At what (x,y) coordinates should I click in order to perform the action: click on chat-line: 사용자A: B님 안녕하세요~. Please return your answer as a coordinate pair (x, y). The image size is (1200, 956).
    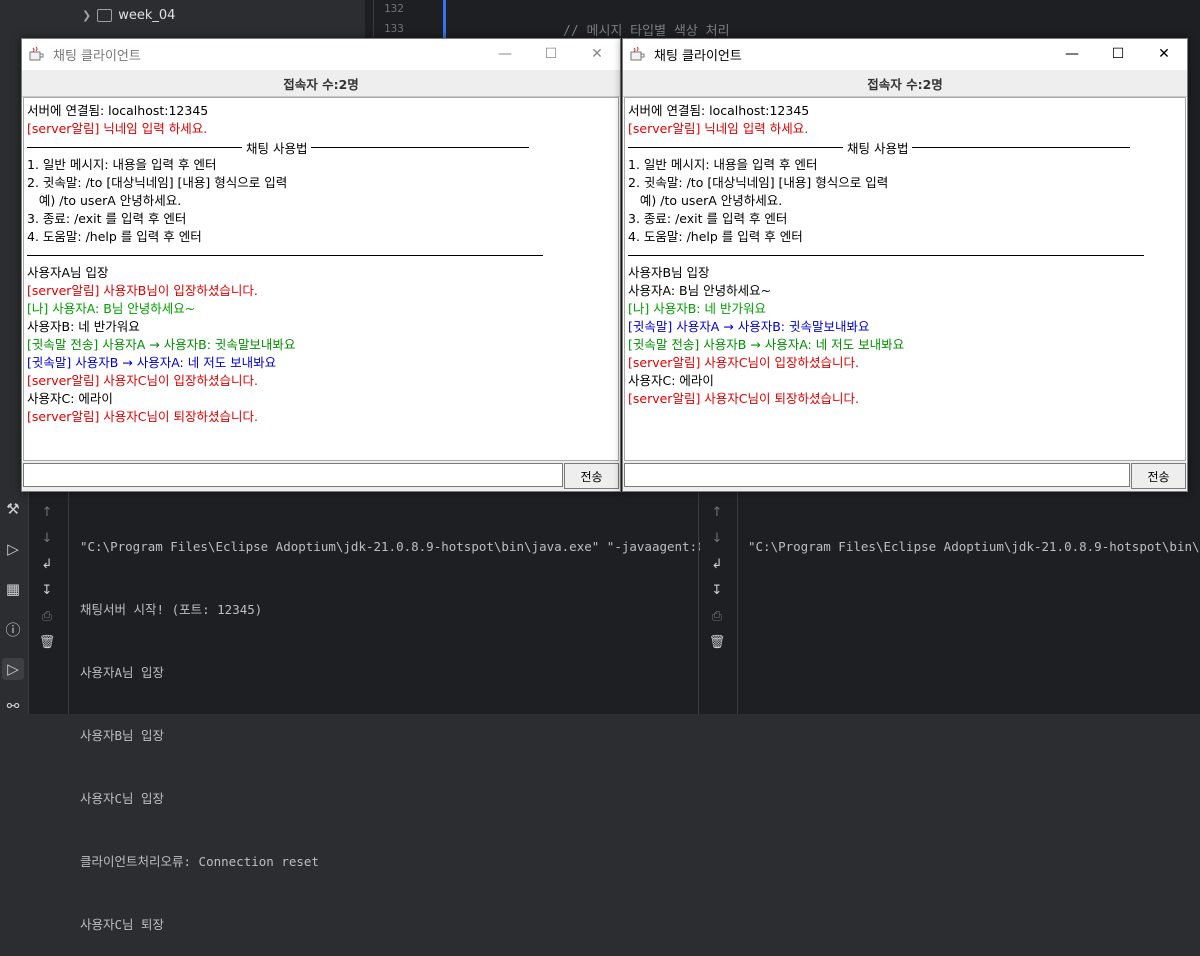
    Looking at the image, I should click on (700, 290).